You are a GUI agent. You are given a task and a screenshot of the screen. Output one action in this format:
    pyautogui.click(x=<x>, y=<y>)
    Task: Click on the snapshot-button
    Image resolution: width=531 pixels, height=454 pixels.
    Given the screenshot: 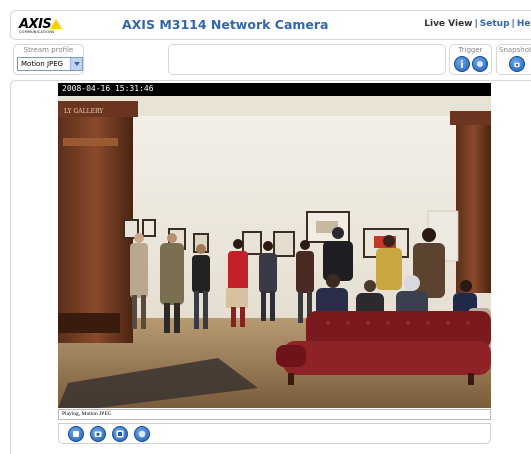 What is the action you would take?
    pyautogui.click(x=517, y=64)
    